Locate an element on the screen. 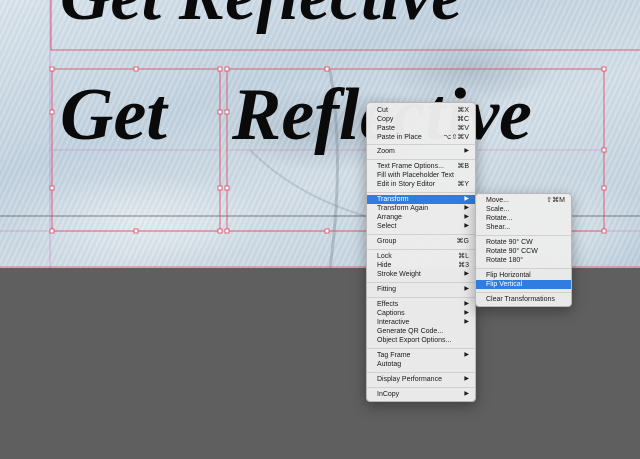 The width and height of the screenshot is (640, 459). menu-item-label: Hide is located at coordinates (384, 265).